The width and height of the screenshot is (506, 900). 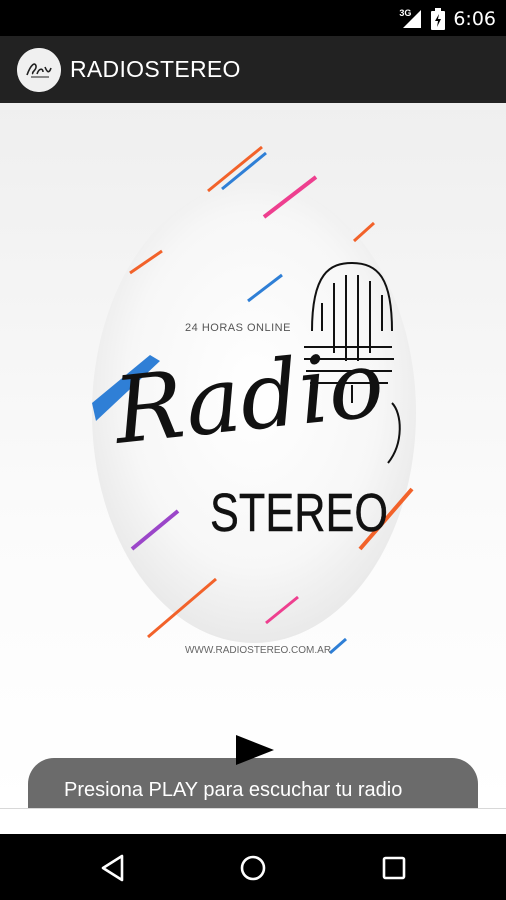 What do you see at coordinates (253, 821) in the screenshot?
I see `bottom-divider` at bounding box center [253, 821].